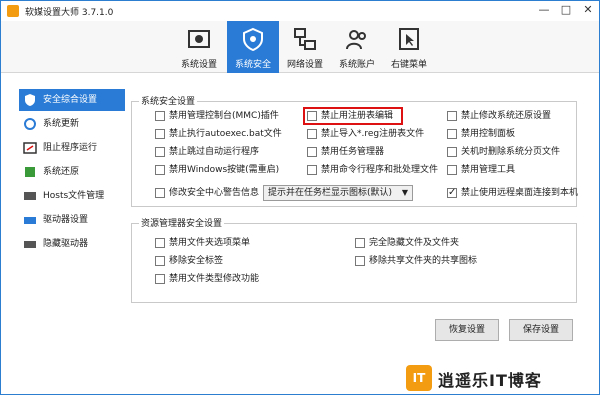 This screenshot has width=600, height=395. I want to click on refresh-icon, so click(30, 124).